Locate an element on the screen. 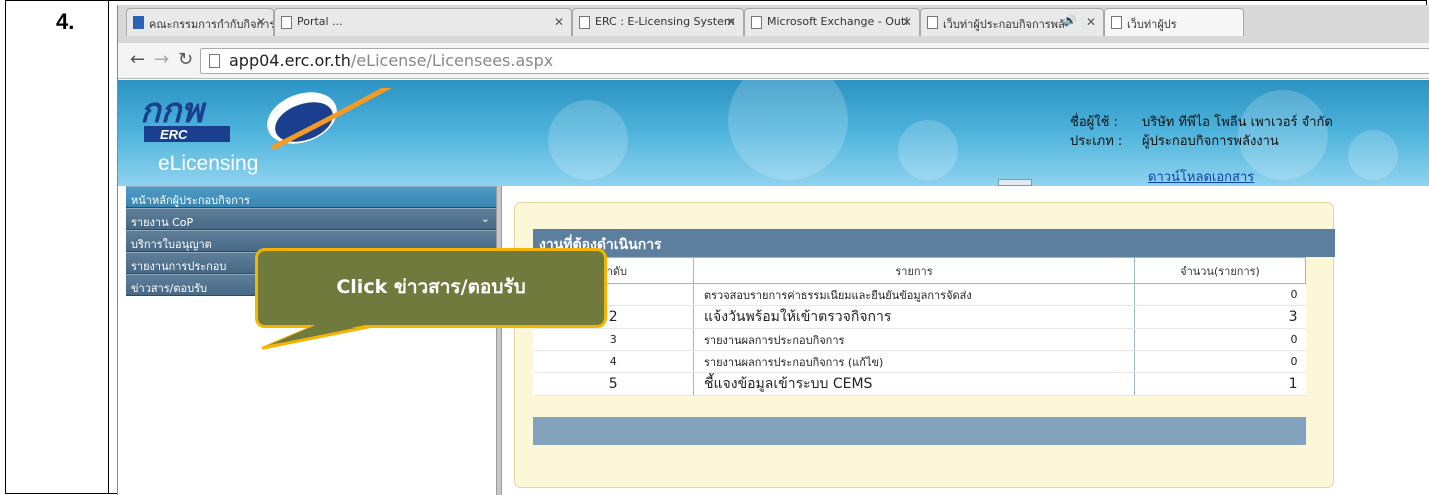 The image size is (1429, 495). sidebar-item-cop-report: รายงาน CoP ⌄ is located at coordinates (311, 219).